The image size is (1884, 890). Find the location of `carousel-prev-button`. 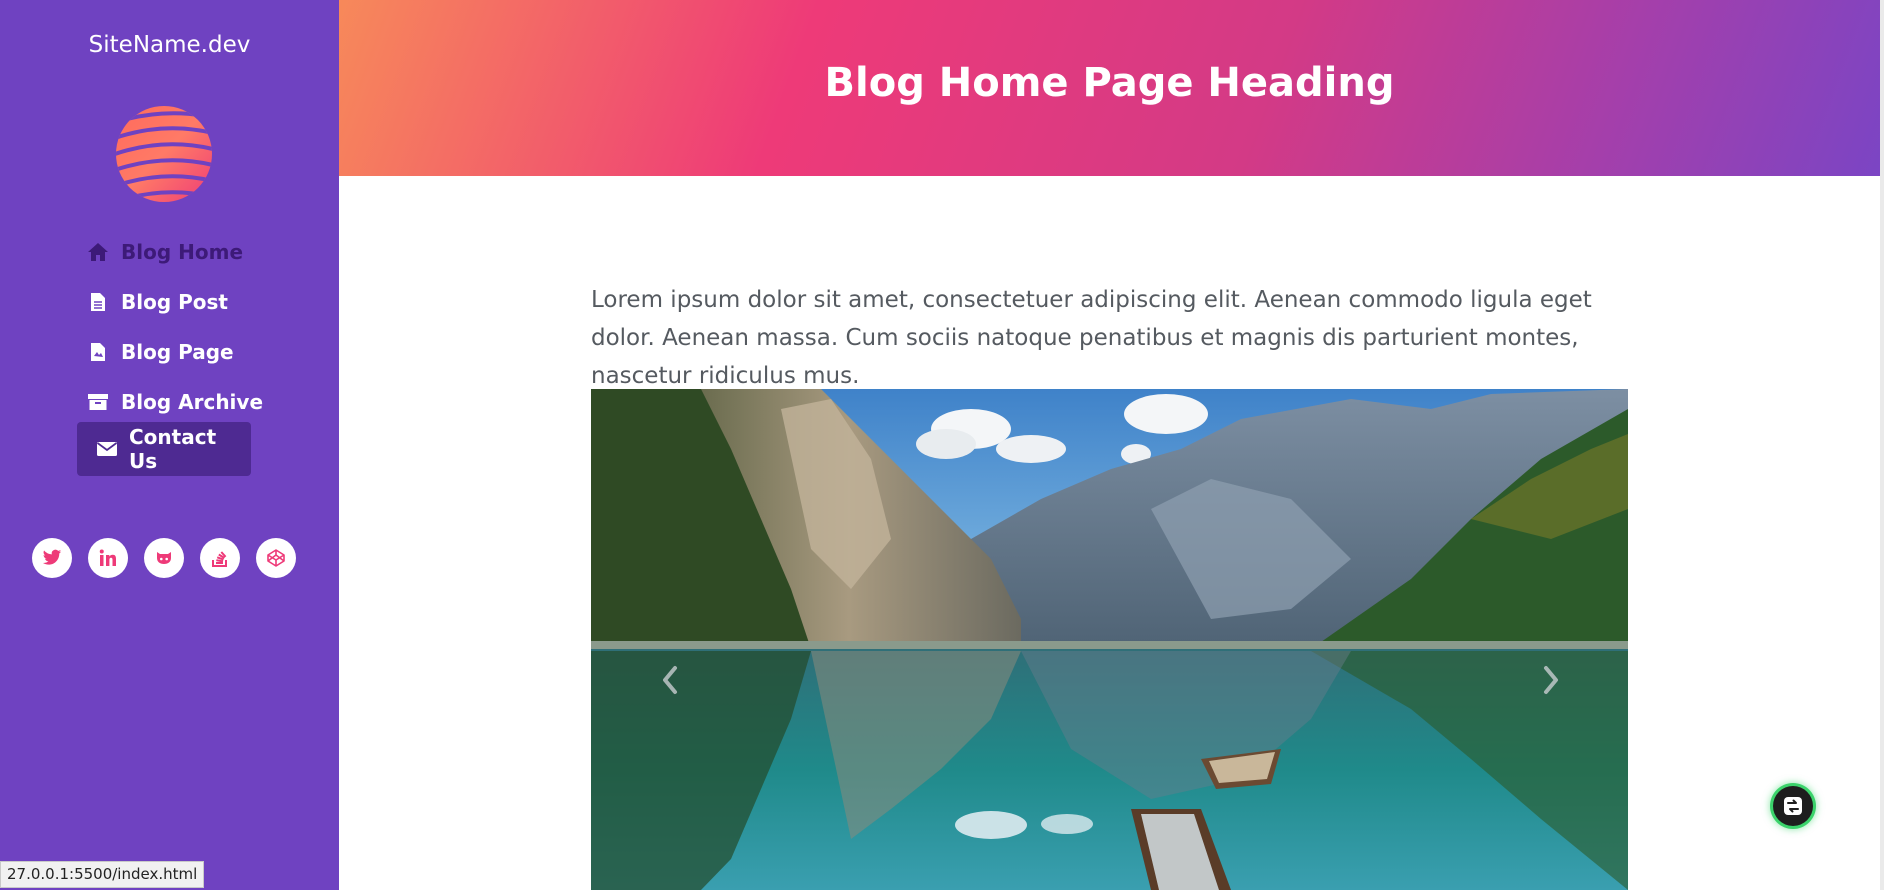

carousel-prev-button is located at coordinates (670, 680).